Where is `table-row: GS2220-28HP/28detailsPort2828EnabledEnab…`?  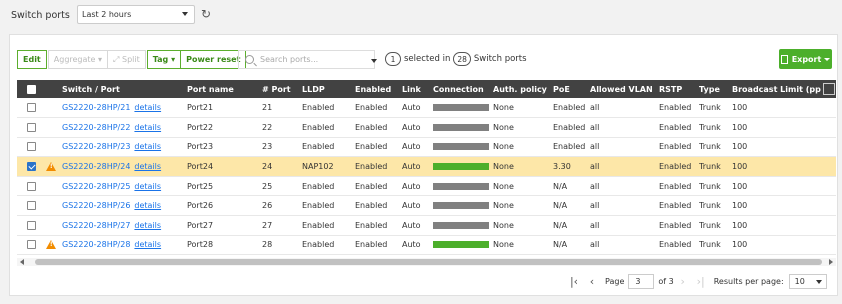
table-row: GS2220-28HP/28detailsPort2828EnabledEnab… is located at coordinates (426, 245).